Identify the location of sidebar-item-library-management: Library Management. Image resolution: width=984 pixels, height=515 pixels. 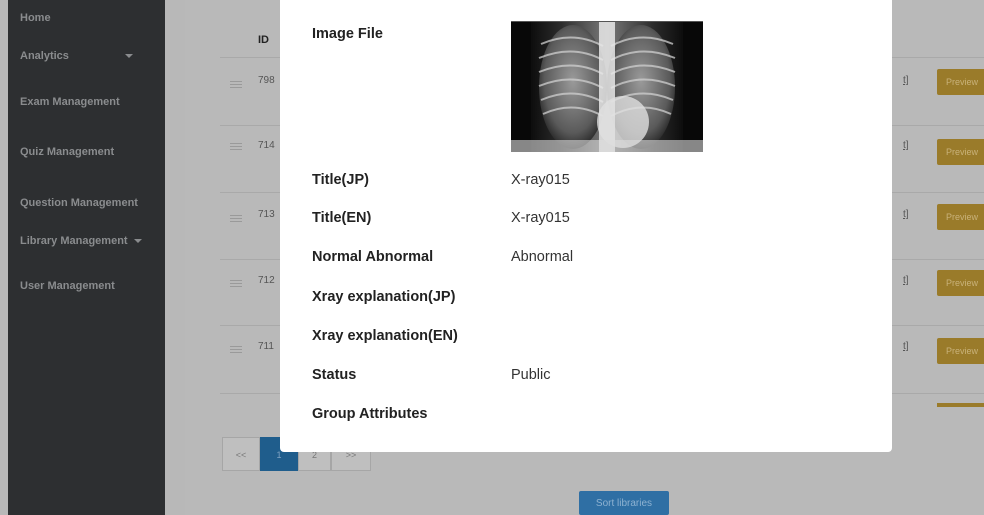
(81, 241).